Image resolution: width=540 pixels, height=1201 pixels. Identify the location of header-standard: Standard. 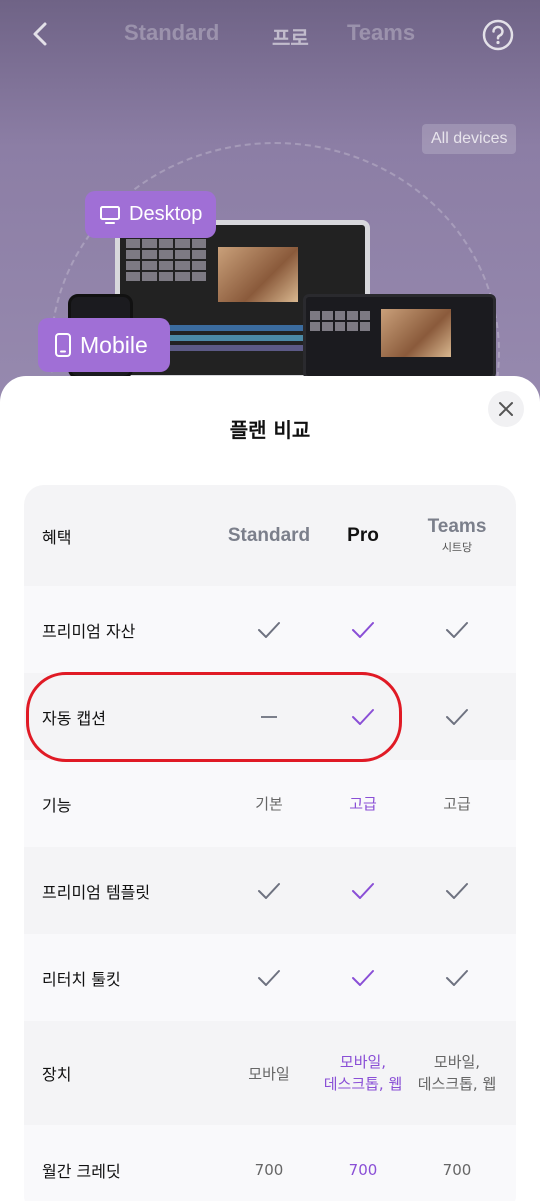
(269, 535).